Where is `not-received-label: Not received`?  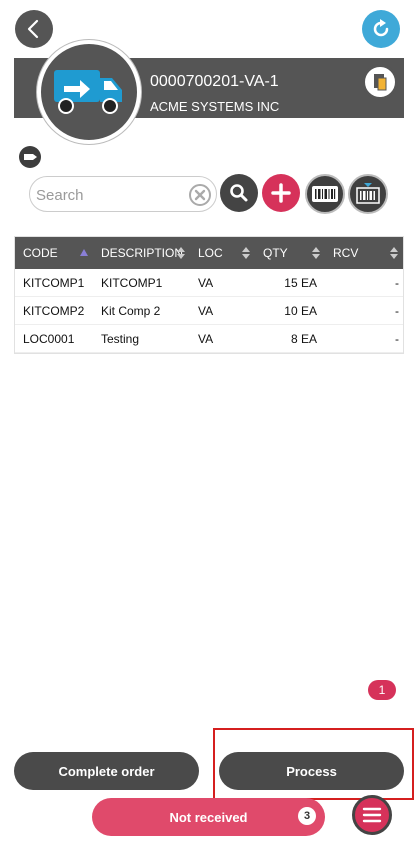
not-received-label: Not received is located at coordinates (208, 817).